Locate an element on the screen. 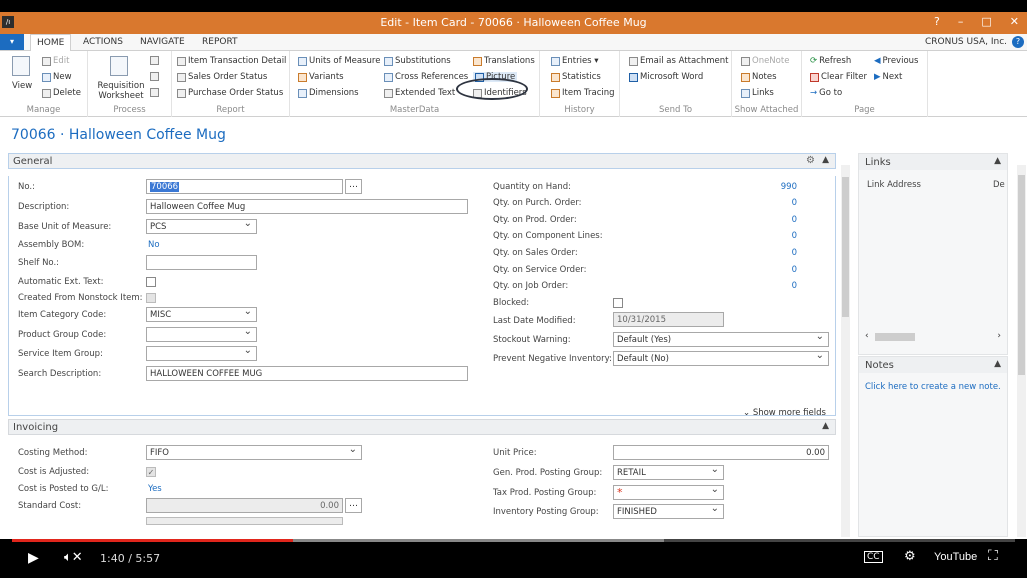 The height and width of the screenshot is (578, 1027). help-icon: ? is located at coordinates (1018, 42).